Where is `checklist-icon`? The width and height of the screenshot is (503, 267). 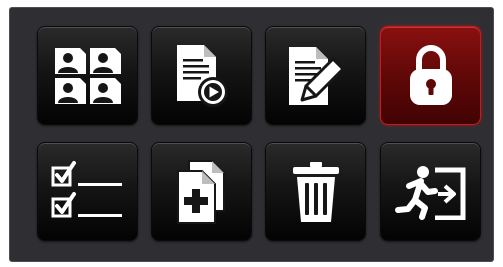
checklist-icon is located at coordinates (86, 188).